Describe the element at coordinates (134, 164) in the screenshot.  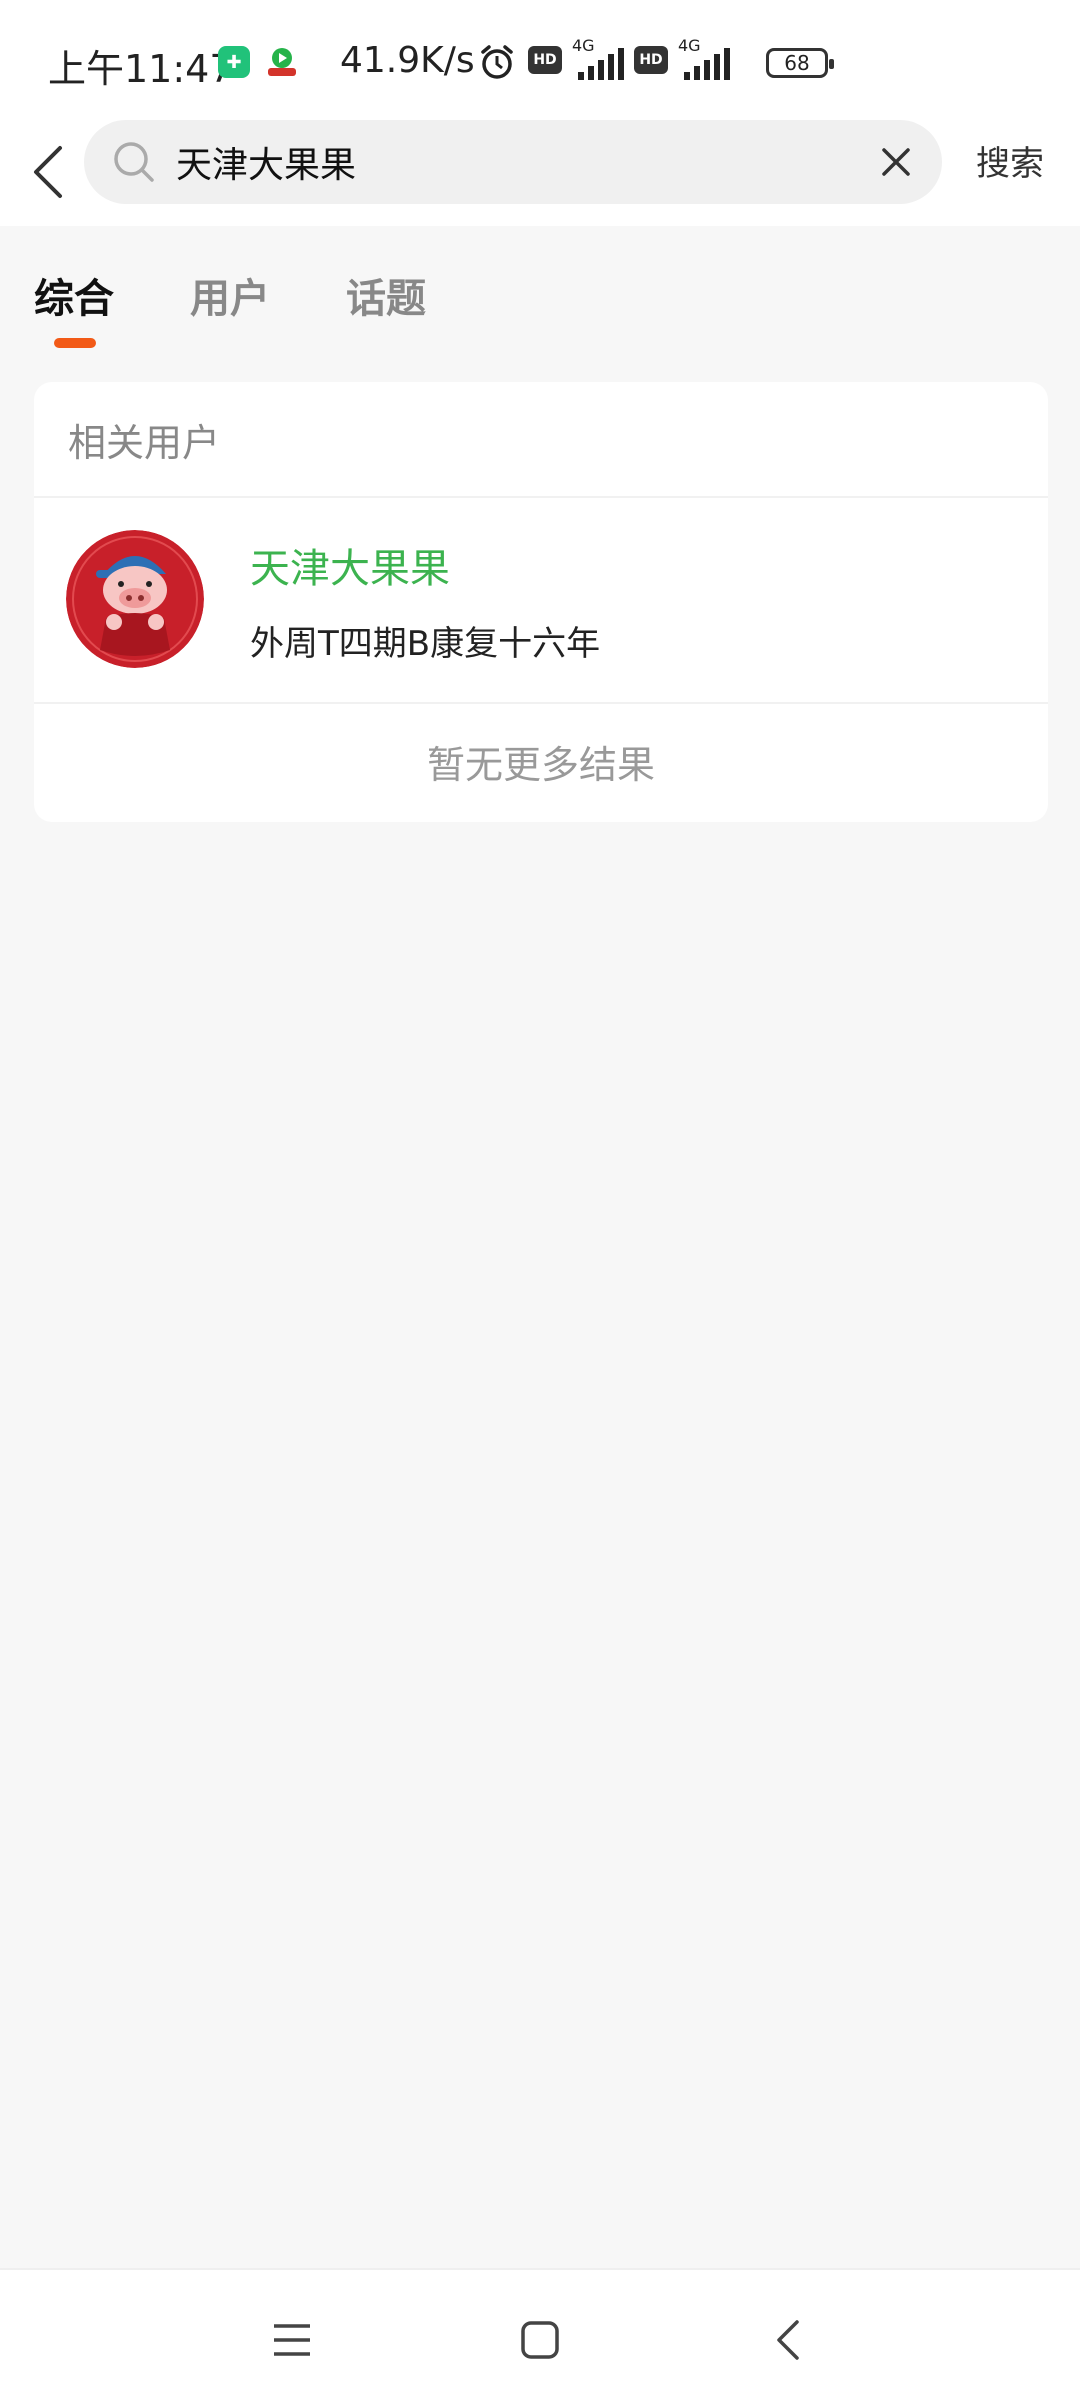
I see `search-icon` at that location.